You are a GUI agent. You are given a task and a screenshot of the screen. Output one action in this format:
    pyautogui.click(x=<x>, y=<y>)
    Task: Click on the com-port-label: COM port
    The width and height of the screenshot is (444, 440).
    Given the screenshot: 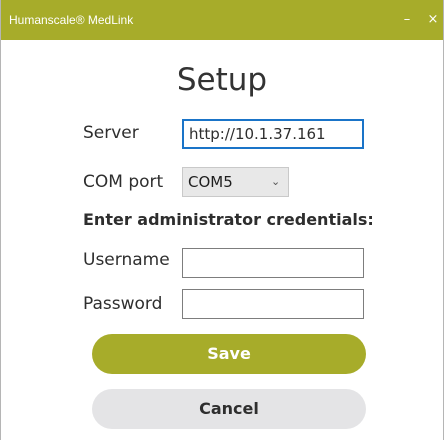 What is the action you would take?
    pyautogui.click(x=123, y=182)
    